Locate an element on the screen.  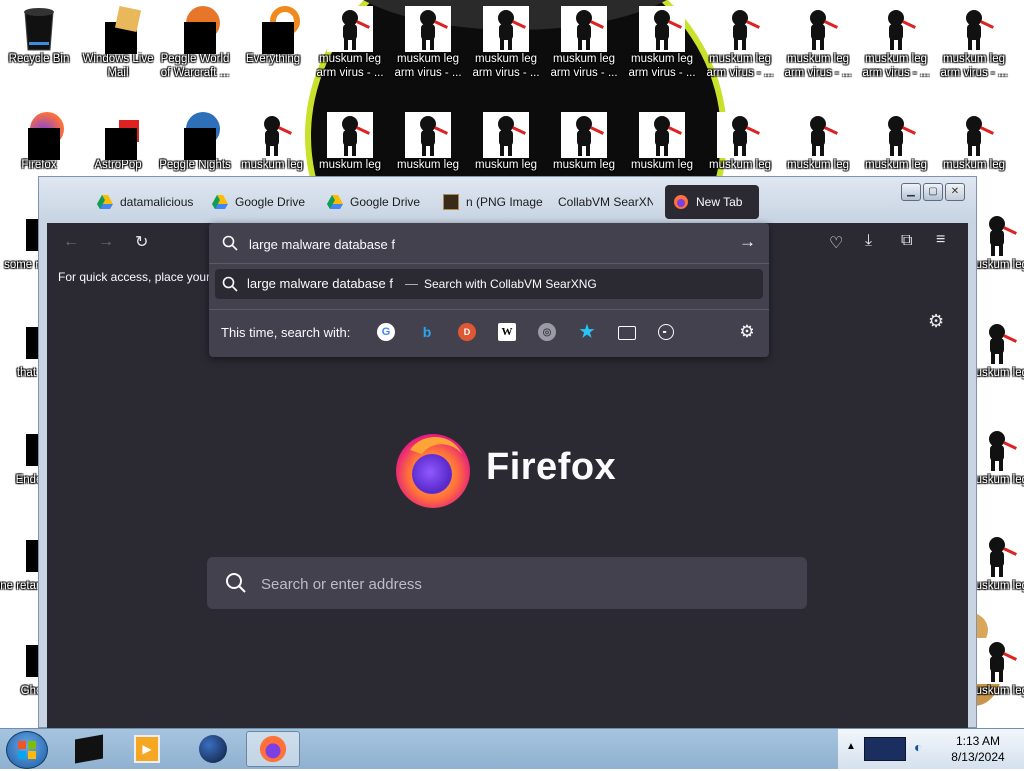
back-icon: ← is located at coordinates (71, 242).